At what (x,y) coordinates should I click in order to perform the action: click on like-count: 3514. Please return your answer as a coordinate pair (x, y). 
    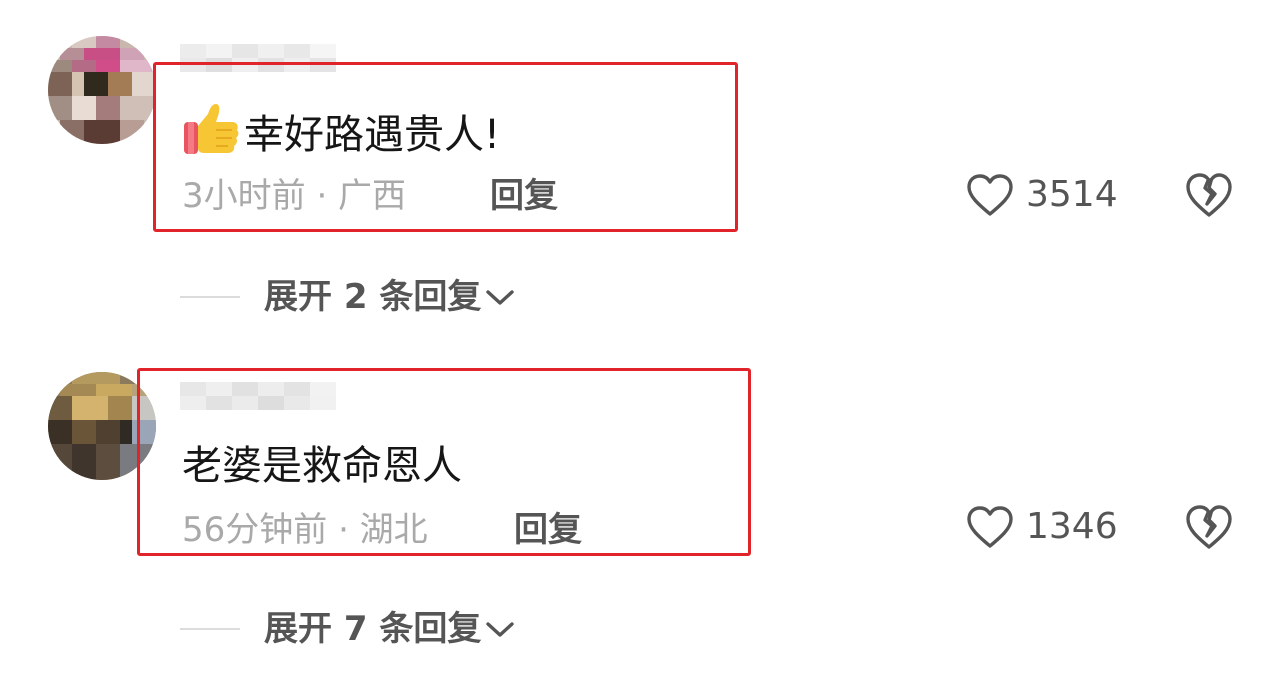
    Looking at the image, I should click on (1072, 194).